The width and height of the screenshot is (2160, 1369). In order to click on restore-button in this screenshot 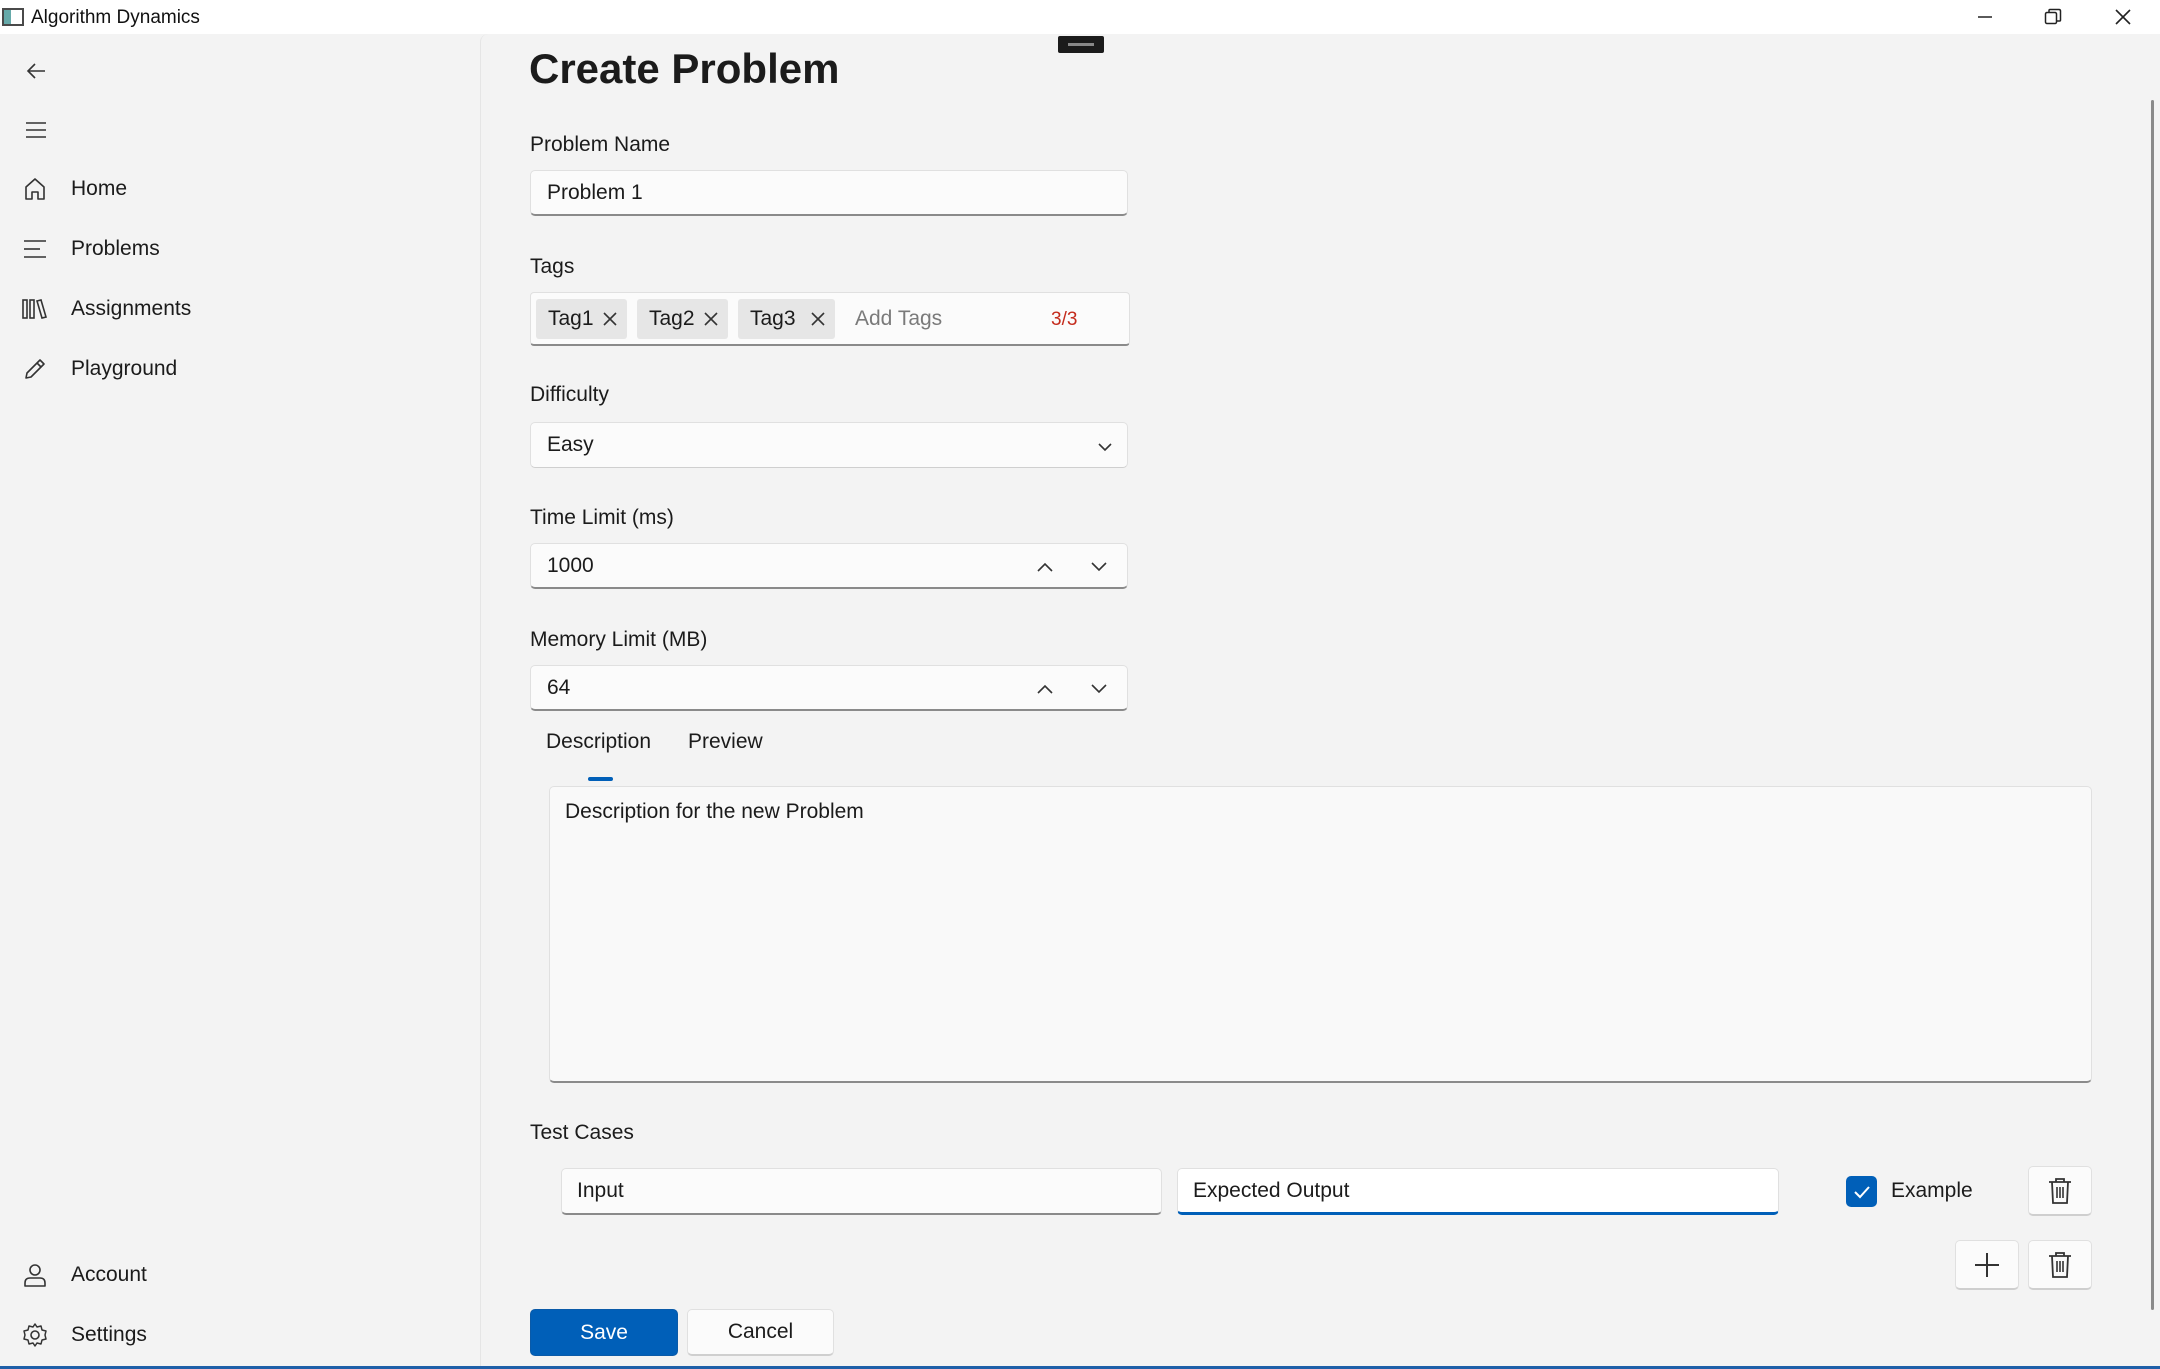, I will do `click(2053, 17)`.